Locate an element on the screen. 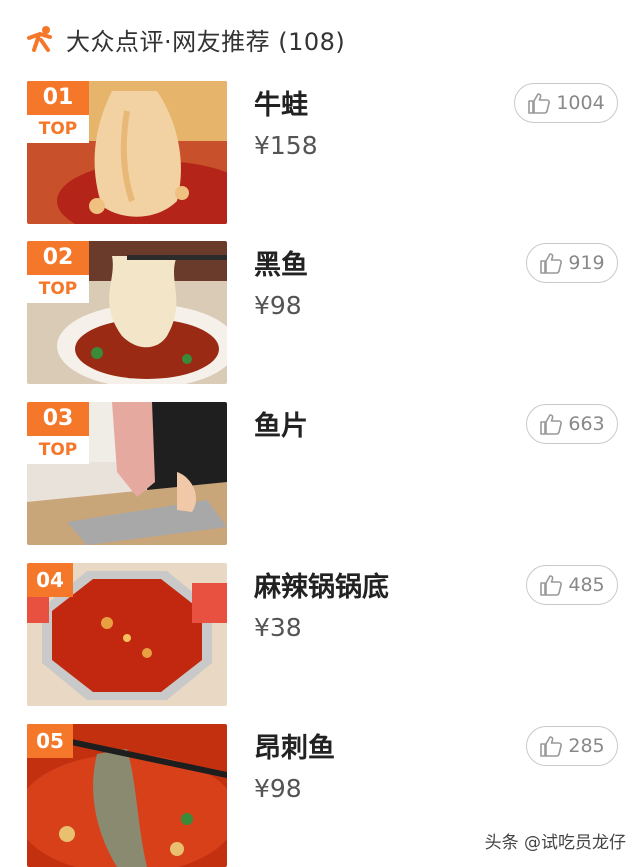 Image resolution: width=640 pixels, height=867 pixels. like-count: 663 is located at coordinates (586, 424).